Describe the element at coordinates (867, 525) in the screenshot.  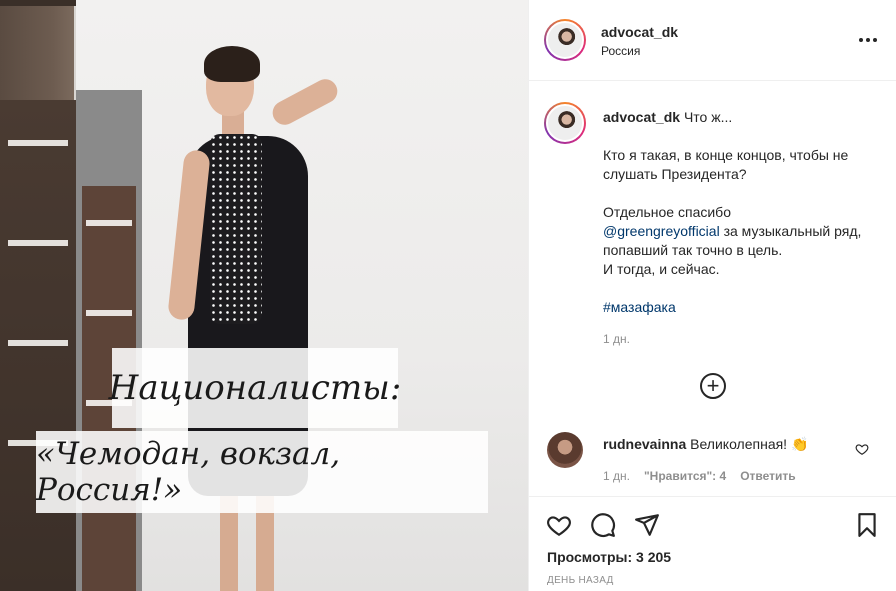
I see `bookmark-icon` at that location.